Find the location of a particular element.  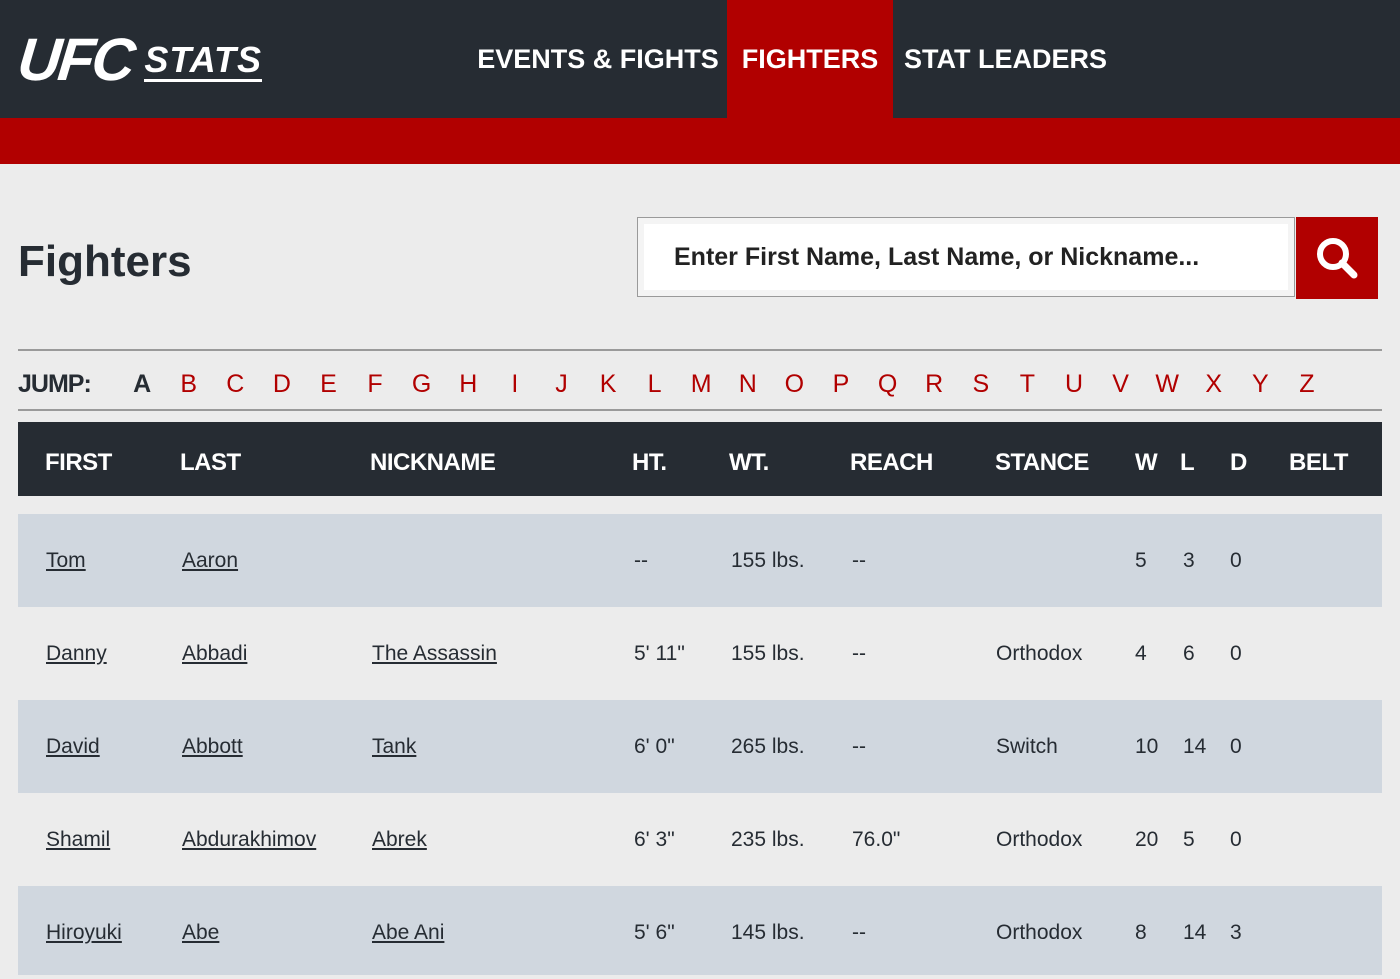

search-button is located at coordinates (1337, 258).